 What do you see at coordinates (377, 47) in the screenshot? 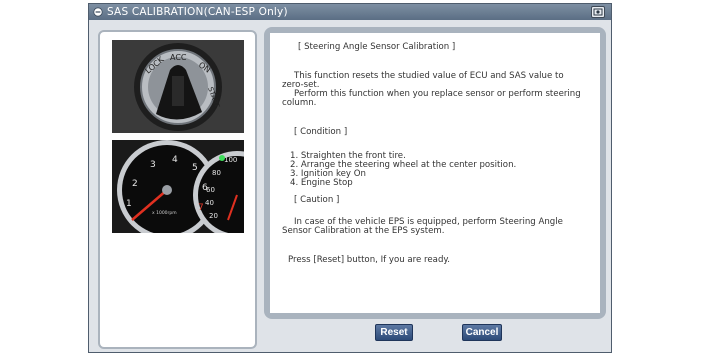
I see `section-heading: [ Steering Angle Sensor Calibration ]` at bounding box center [377, 47].